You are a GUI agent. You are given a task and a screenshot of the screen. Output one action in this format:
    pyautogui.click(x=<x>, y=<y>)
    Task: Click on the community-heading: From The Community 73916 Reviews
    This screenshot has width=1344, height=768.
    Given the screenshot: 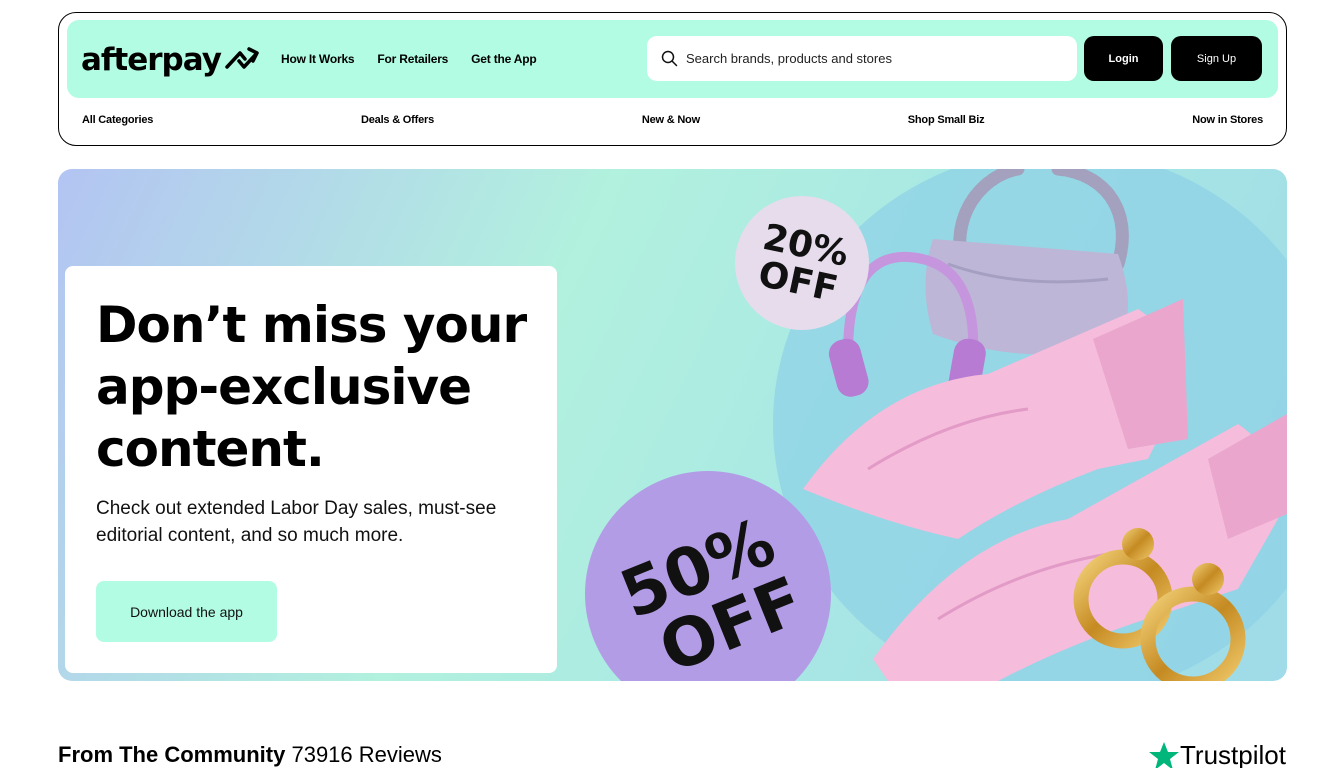 What is the action you would take?
    pyautogui.click(x=250, y=755)
    